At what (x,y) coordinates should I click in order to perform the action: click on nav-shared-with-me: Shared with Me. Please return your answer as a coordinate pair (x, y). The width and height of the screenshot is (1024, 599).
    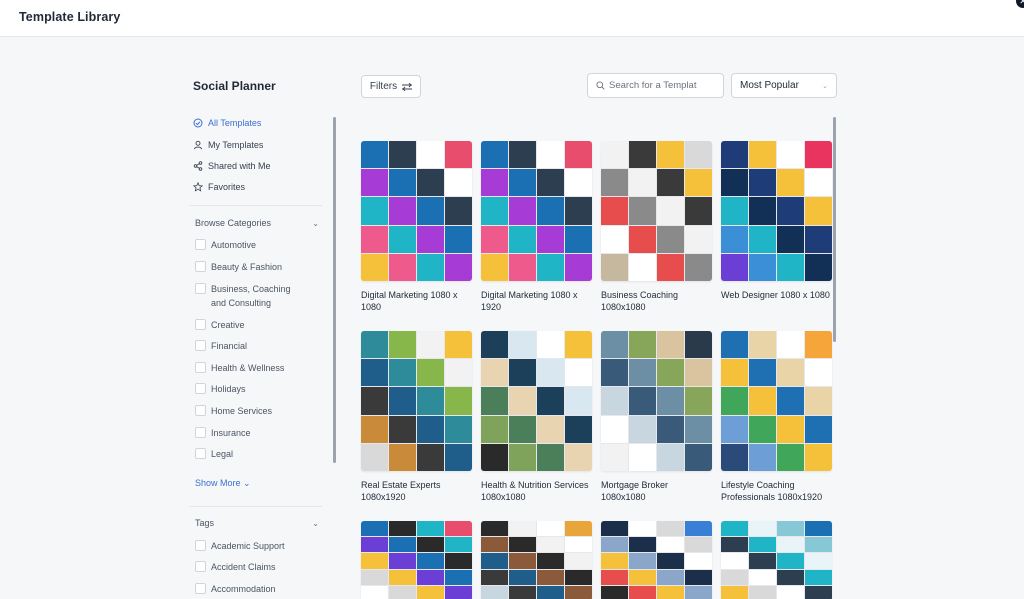
    Looking at the image, I should click on (232, 166).